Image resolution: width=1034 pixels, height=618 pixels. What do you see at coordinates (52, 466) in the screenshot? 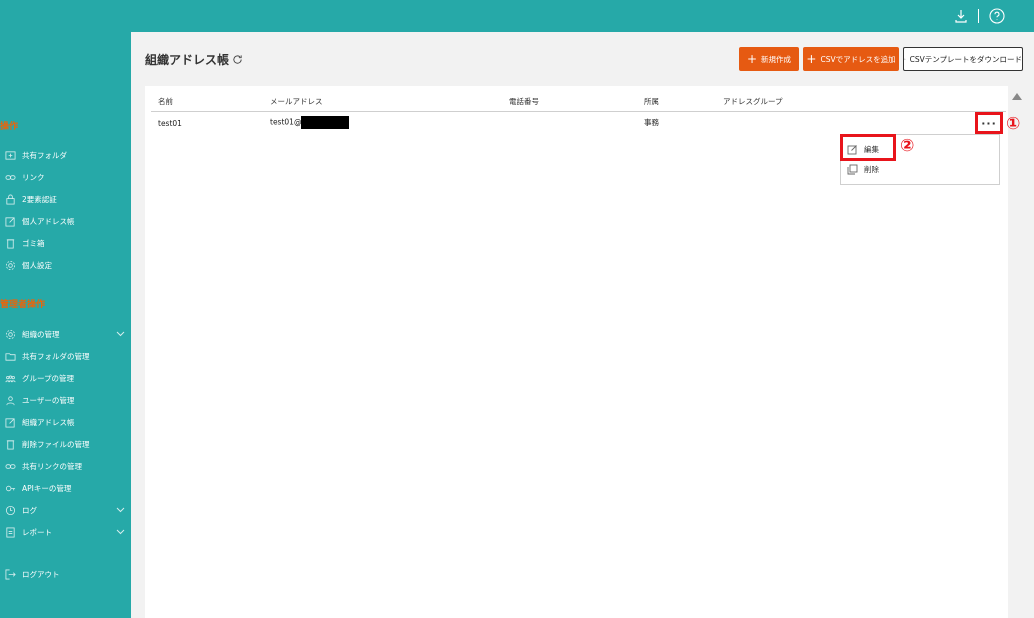
I see `sidebar-item-label: 共有リンクの管理` at bounding box center [52, 466].